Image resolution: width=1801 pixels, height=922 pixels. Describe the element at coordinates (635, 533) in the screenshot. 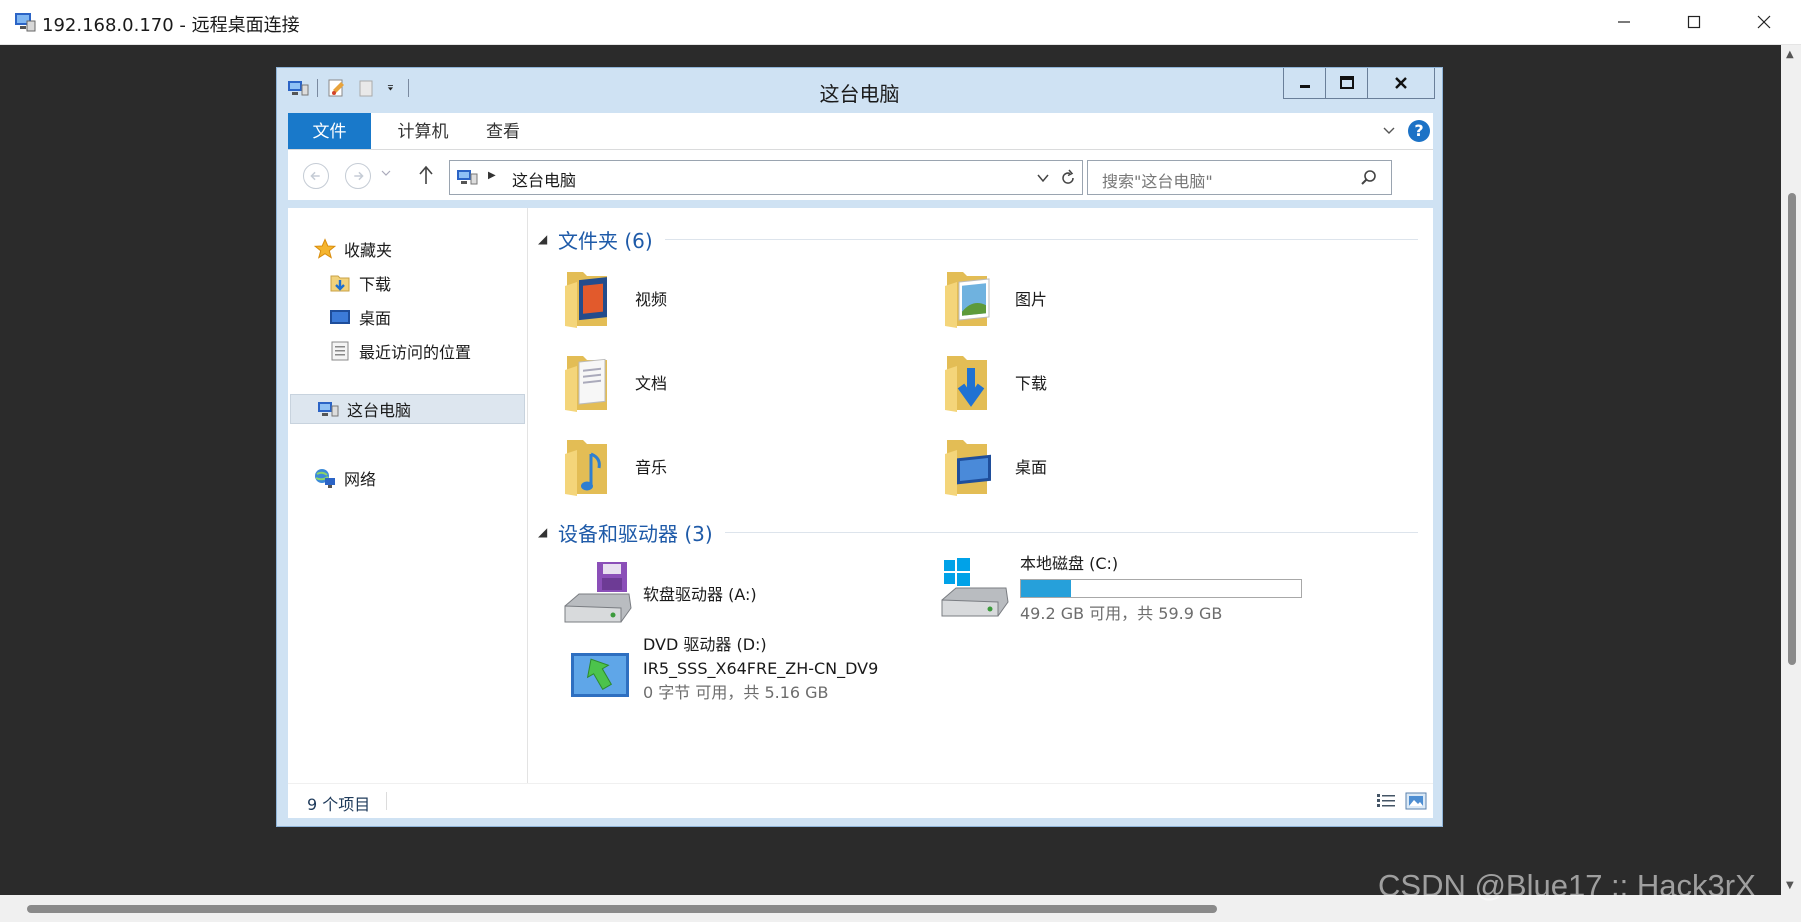

I see `group-title: 设备和驱动器 (3)` at that location.